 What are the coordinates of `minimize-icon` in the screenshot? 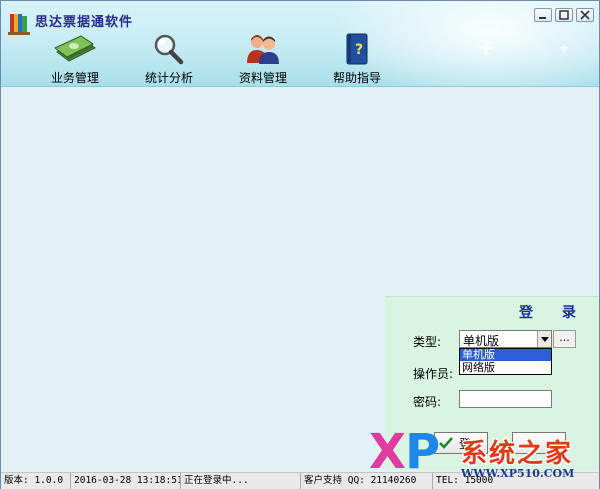 It's located at (542, 18).